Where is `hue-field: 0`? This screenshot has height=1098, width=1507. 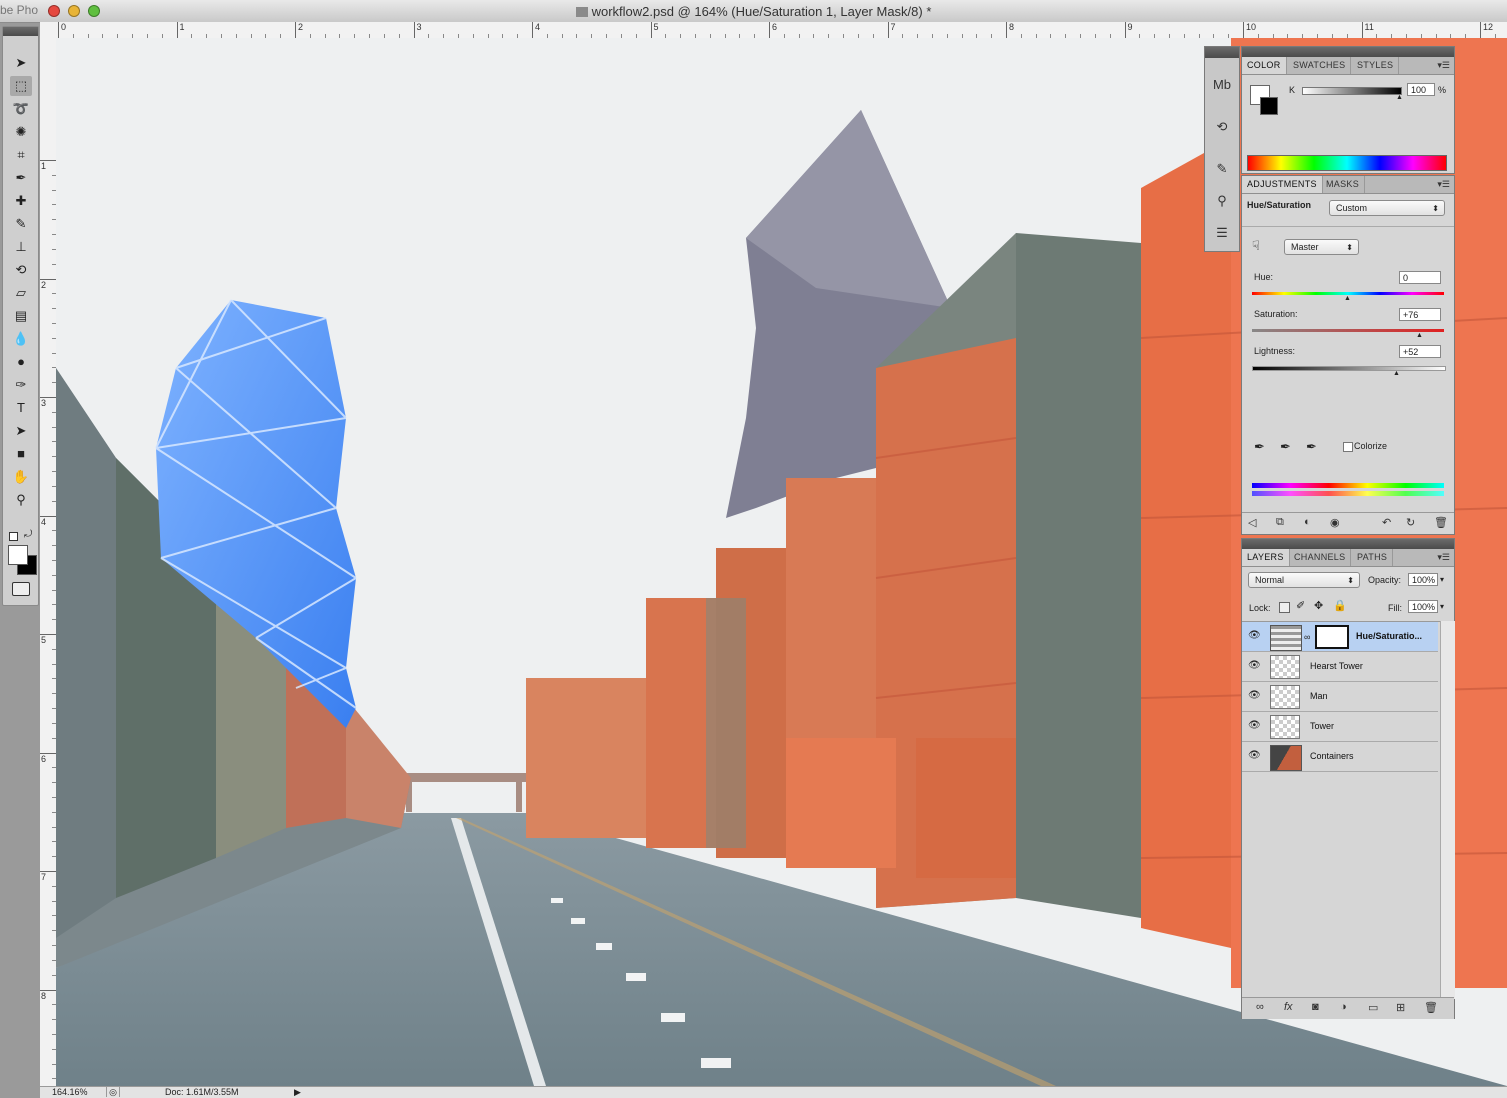
hue-field: 0 is located at coordinates (1420, 277).